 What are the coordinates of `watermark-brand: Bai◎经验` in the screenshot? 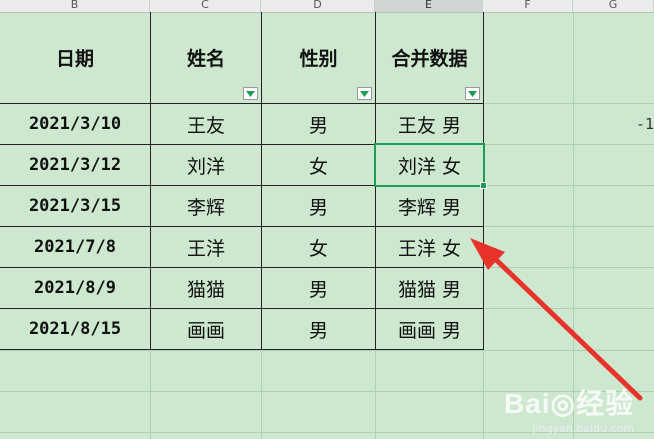 It's located at (568, 403).